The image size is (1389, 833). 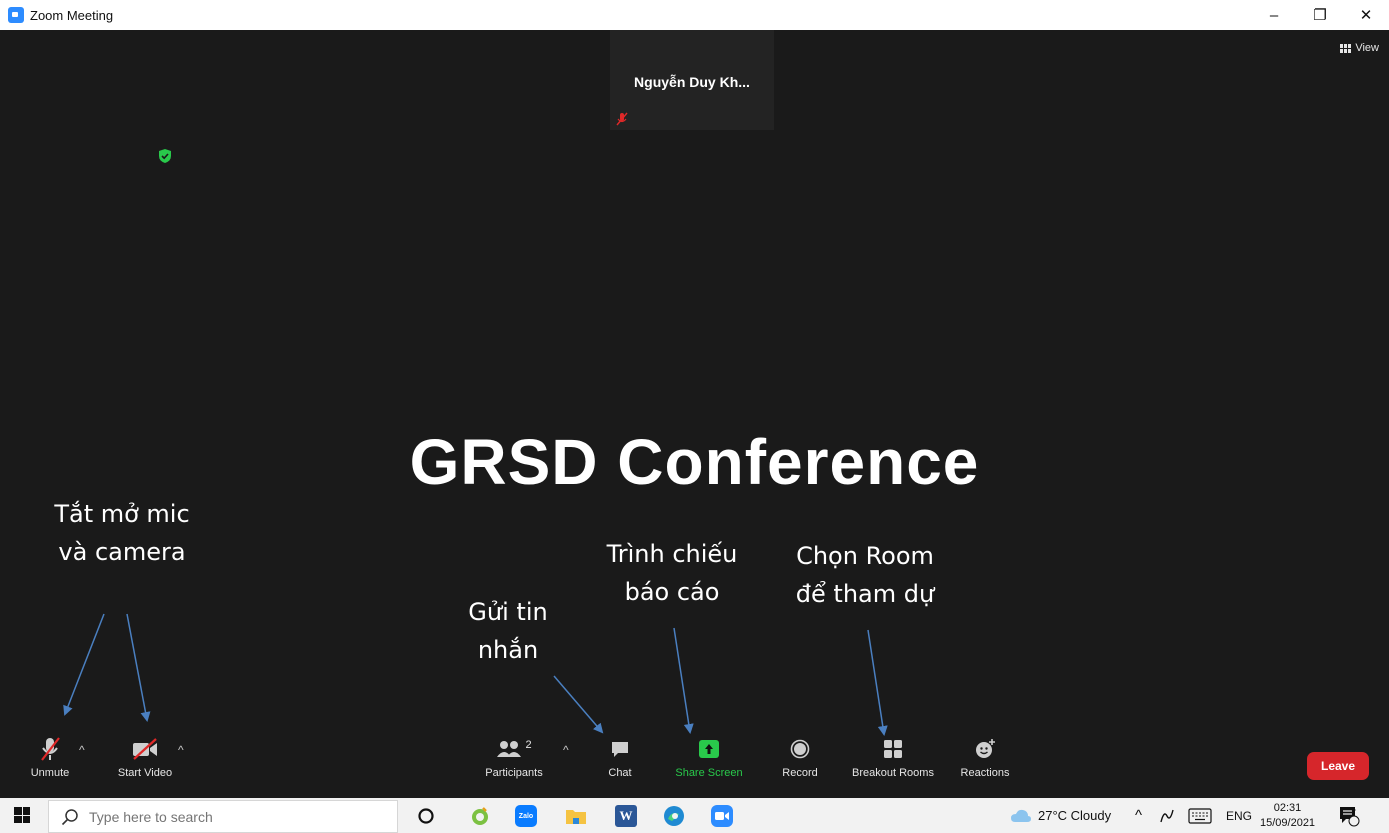 I want to click on reactions-button: Reactions, so click(x=985, y=757).